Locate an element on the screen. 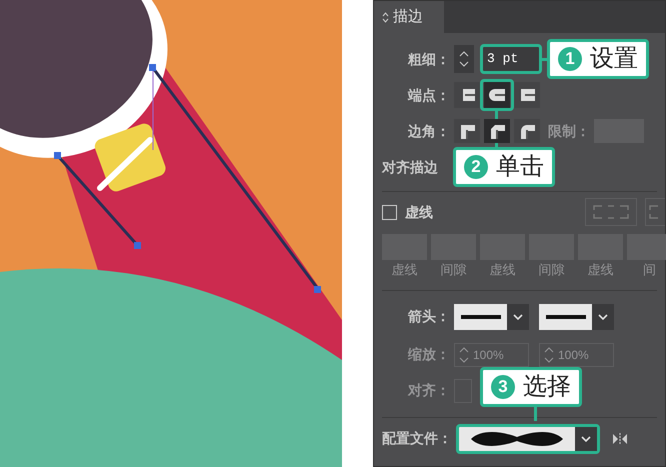 The height and width of the screenshot is (467, 666). panel-tab: 描边 is located at coordinates (409, 17).